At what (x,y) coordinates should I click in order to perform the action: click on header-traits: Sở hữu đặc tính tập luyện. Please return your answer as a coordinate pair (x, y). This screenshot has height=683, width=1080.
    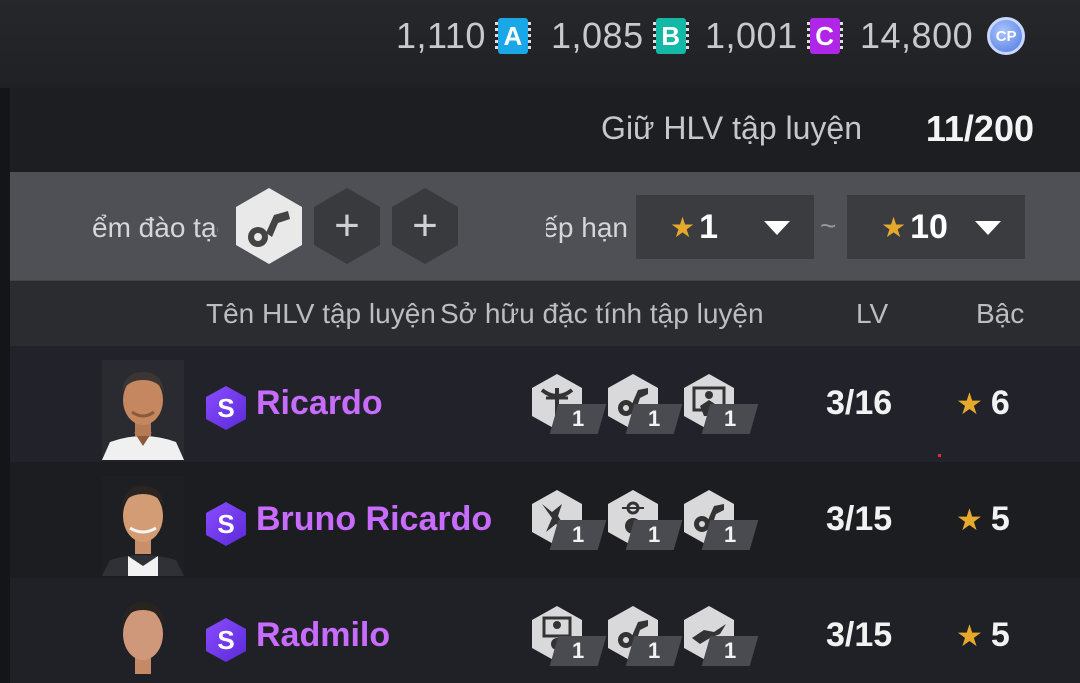
    Looking at the image, I should click on (602, 314).